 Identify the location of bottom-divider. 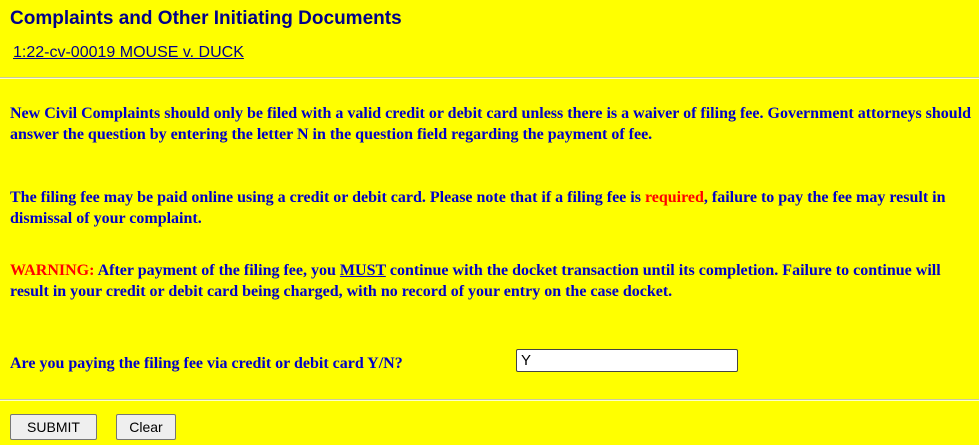
(489, 400).